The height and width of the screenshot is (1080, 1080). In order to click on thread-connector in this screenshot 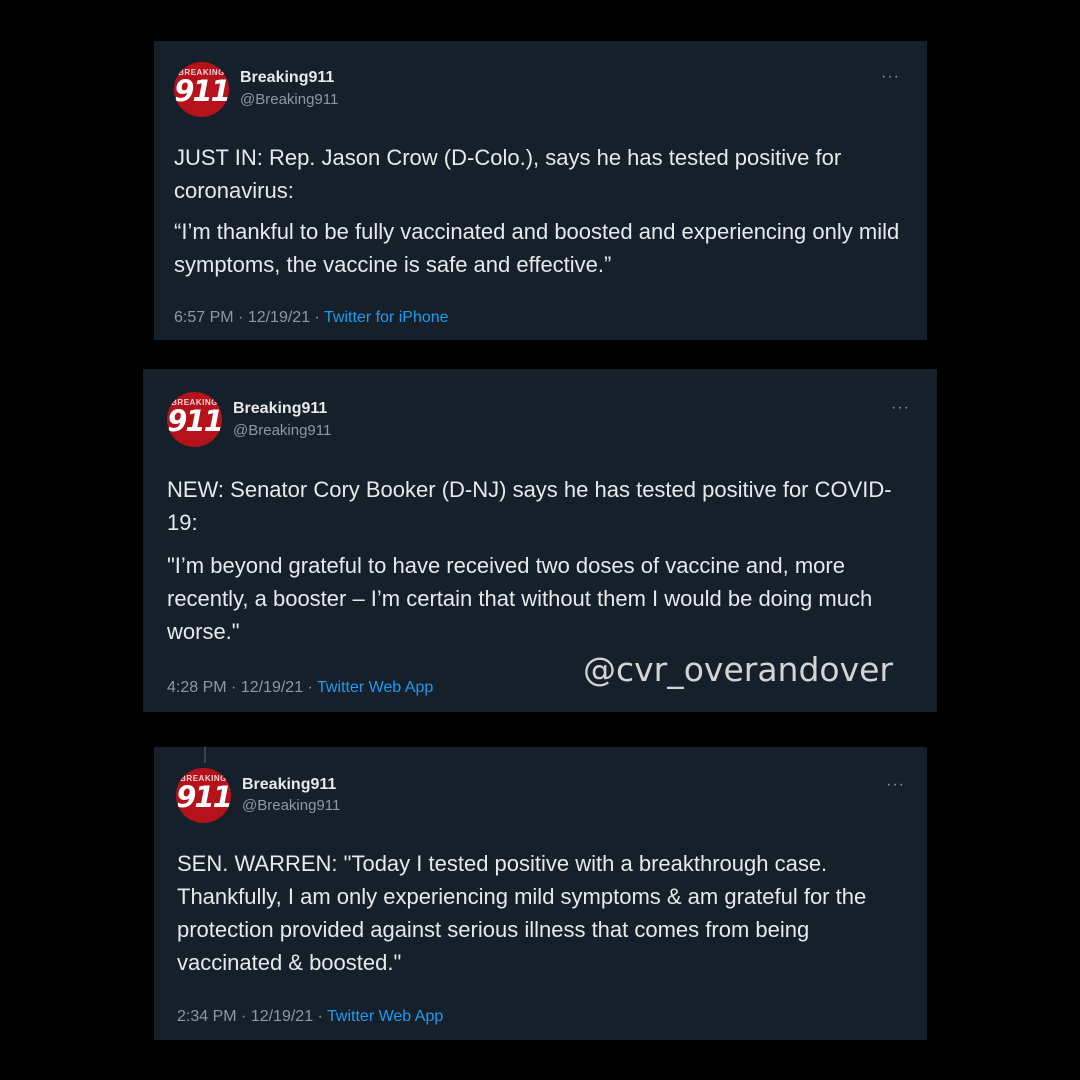, I will do `click(205, 755)`.